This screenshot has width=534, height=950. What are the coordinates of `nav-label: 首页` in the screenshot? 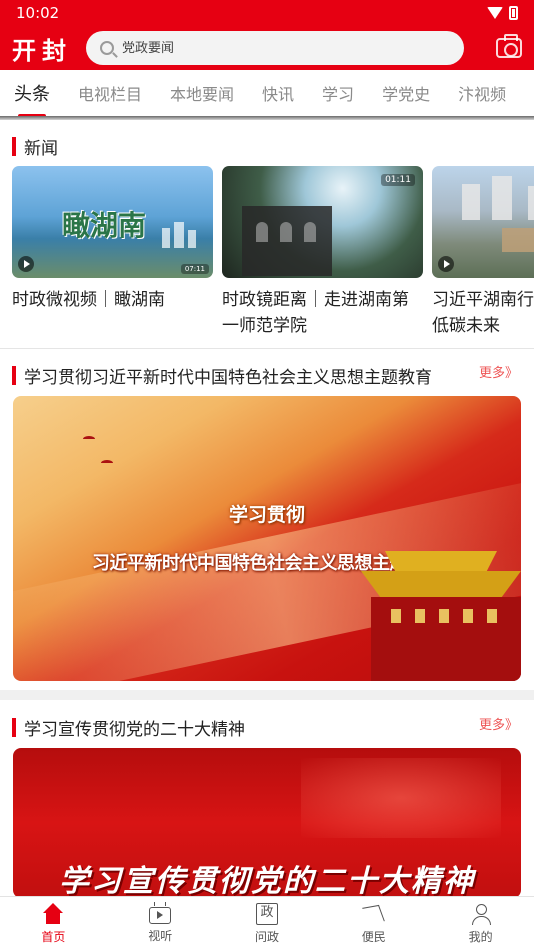 It's located at (53, 937).